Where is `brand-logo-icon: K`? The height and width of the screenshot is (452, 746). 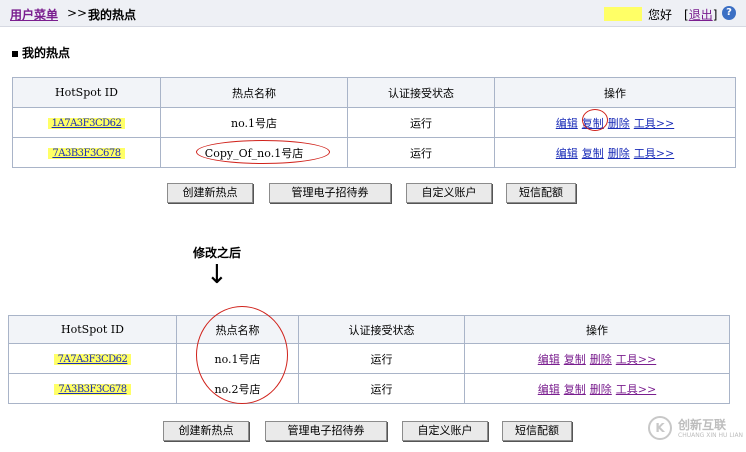 brand-logo-icon: K is located at coordinates (660, 428).